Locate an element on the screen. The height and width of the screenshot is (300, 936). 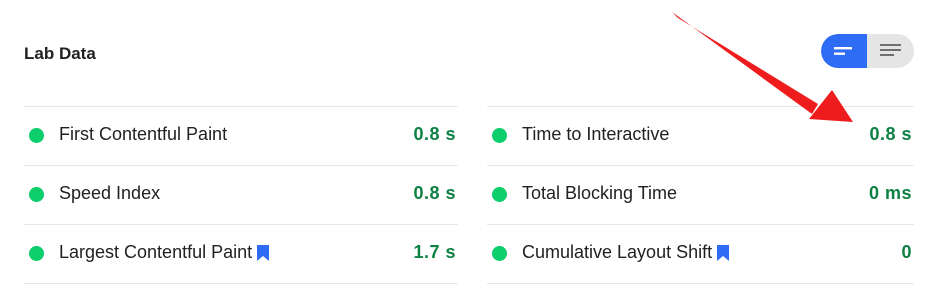
metric-label: Cumulative Layout Shift is located at coordinates (626, 252).